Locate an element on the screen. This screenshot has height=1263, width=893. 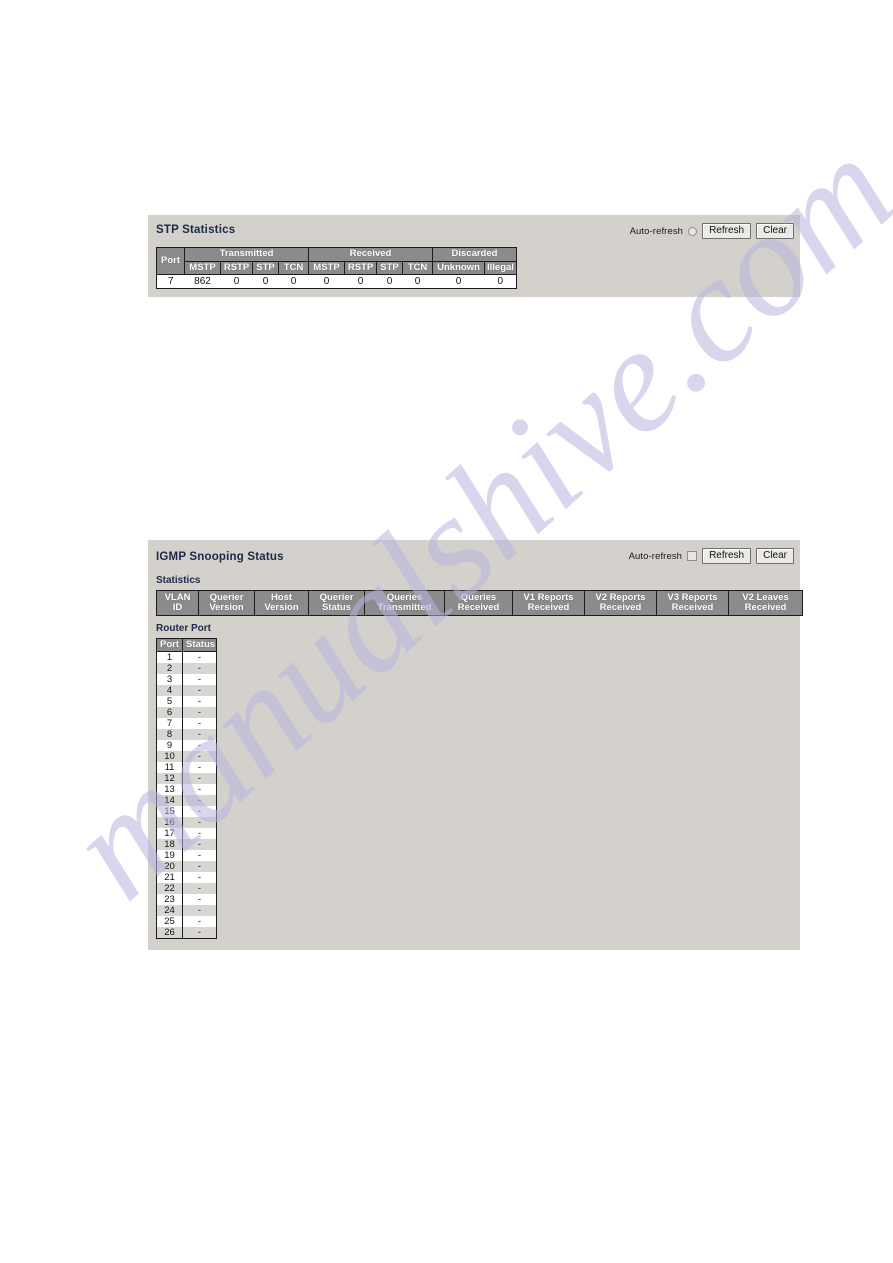
table-row: 5- is located at coordinates (186, 701).